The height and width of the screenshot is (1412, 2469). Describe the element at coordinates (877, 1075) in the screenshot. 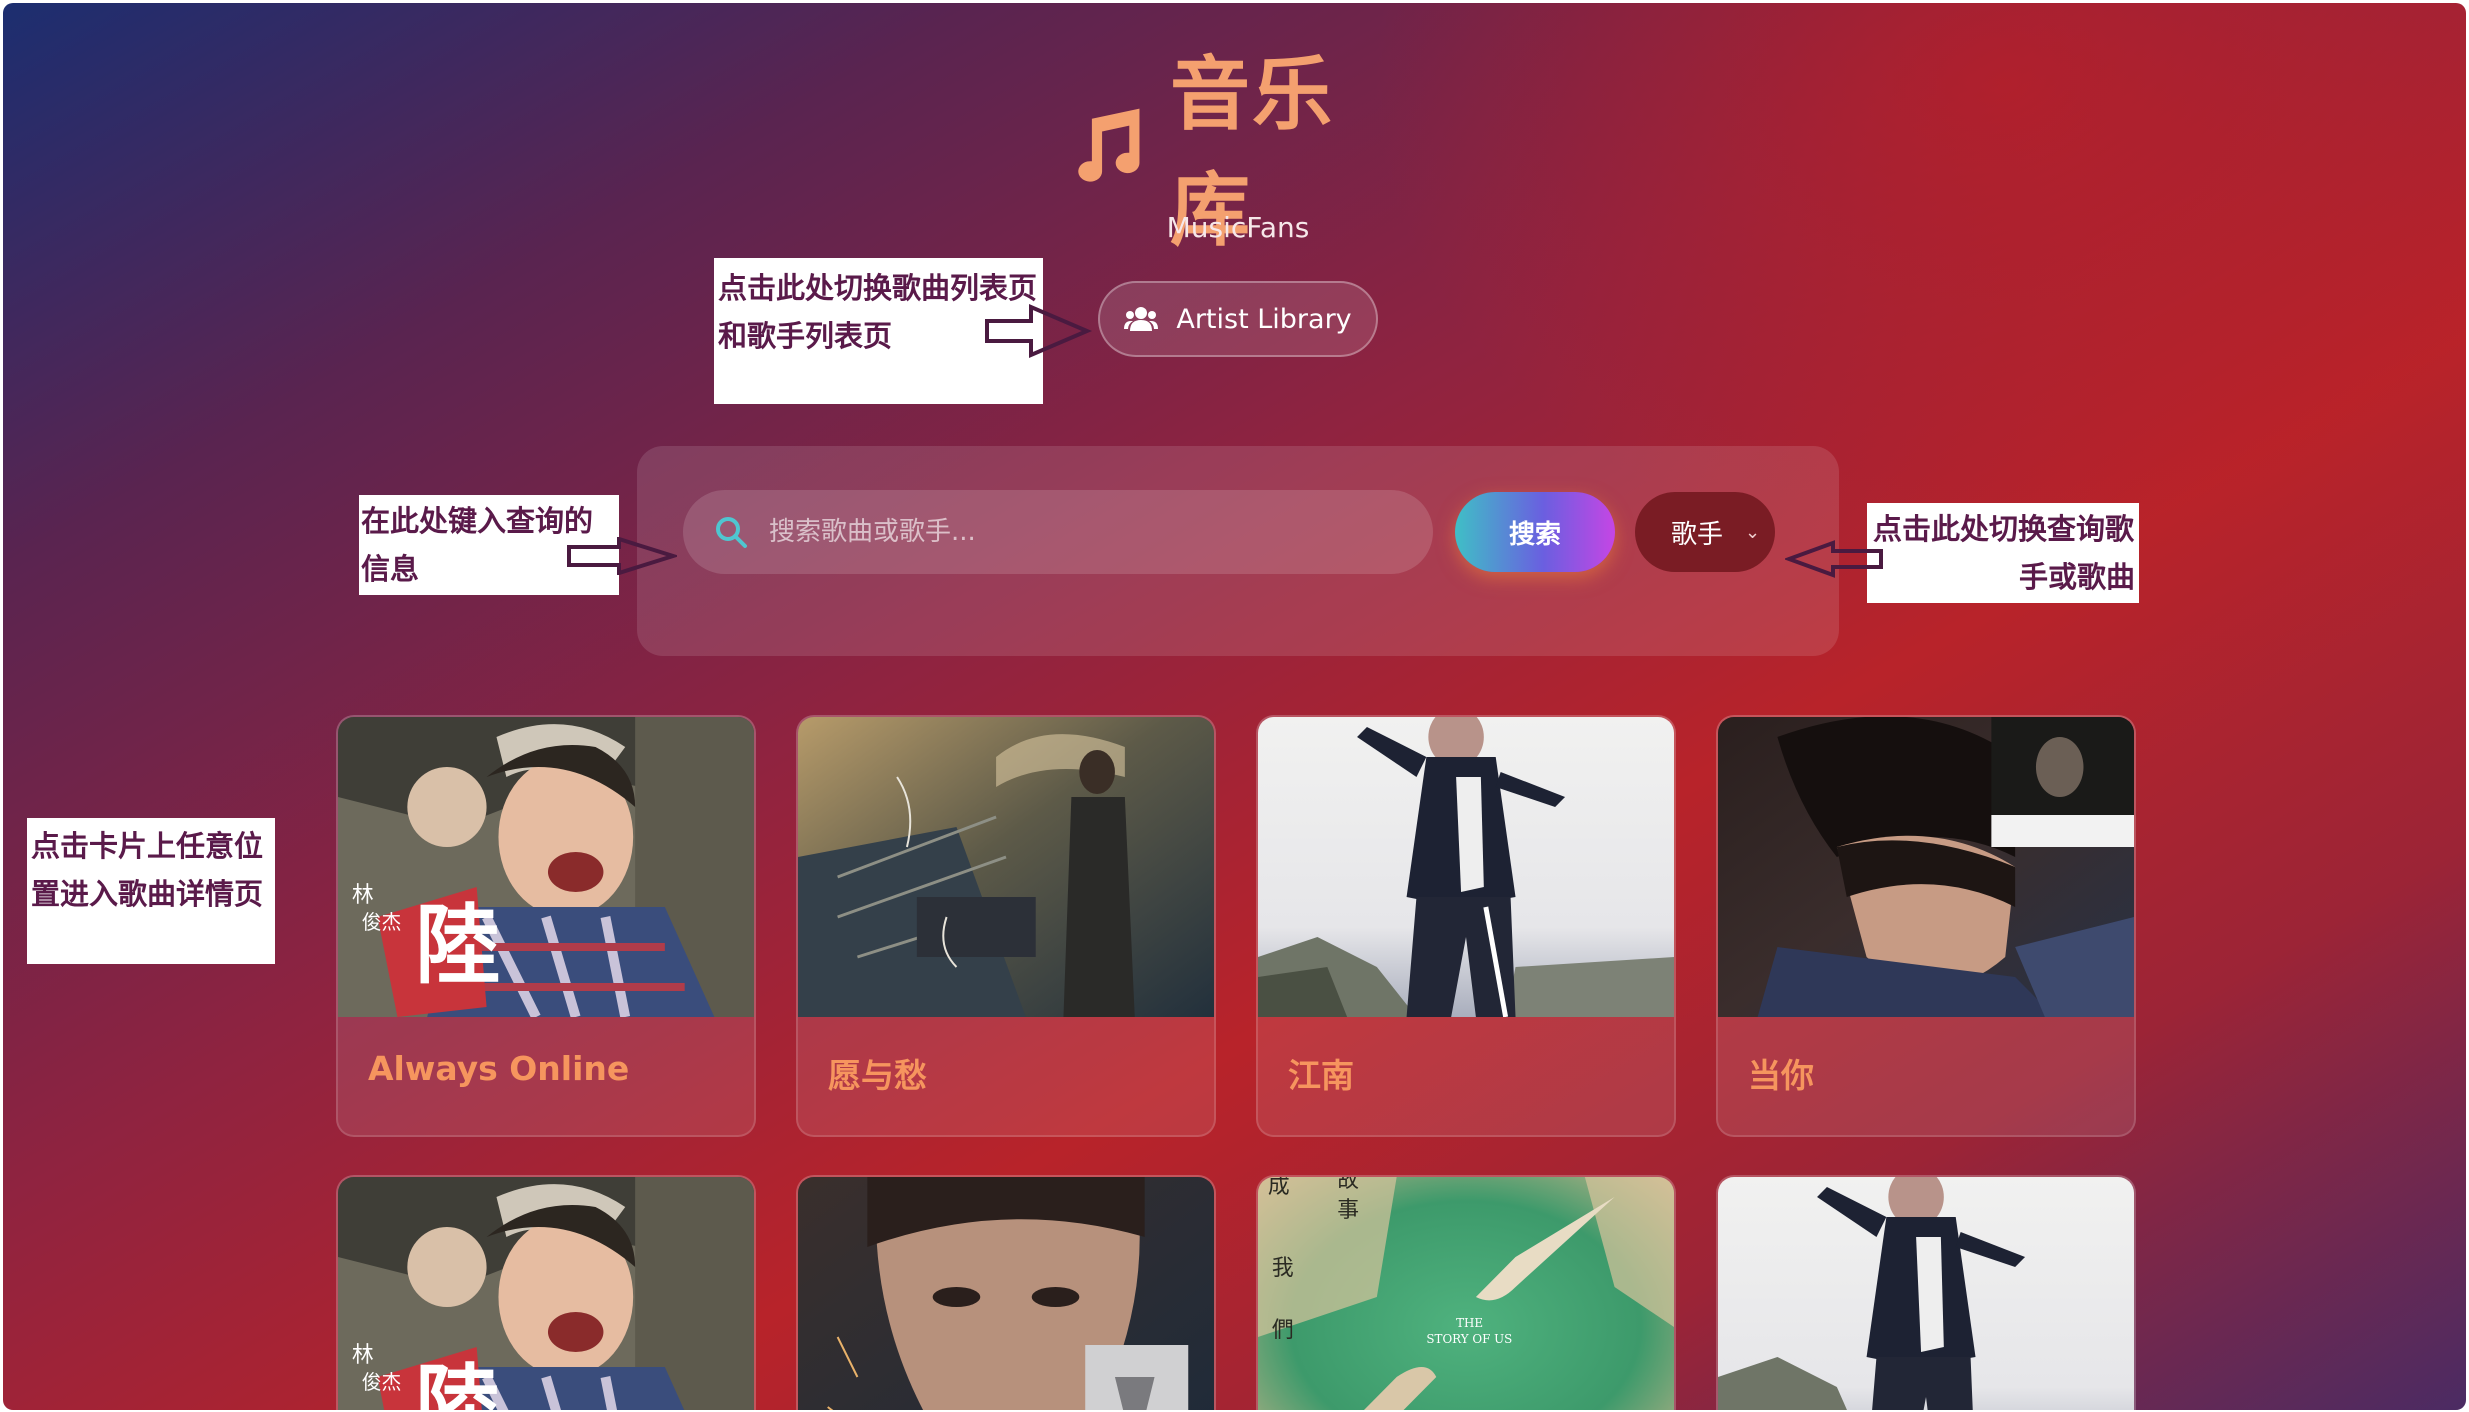

I see `song-title: 愿与愁` at that location.